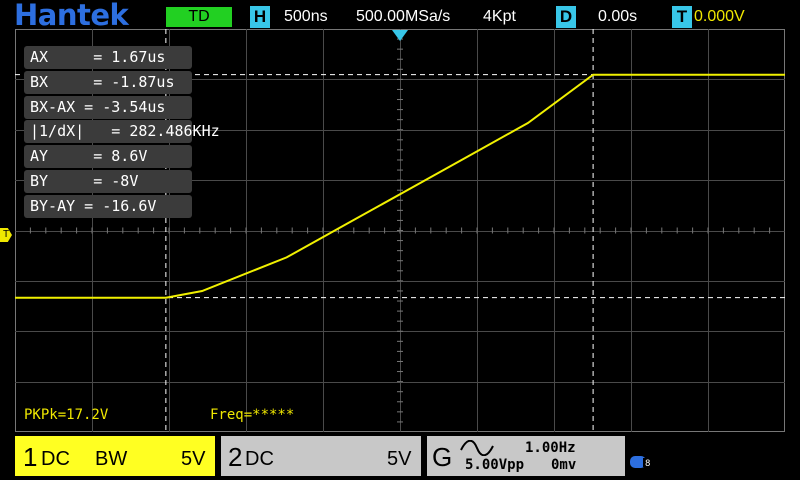 Image resolution: width=800 pixels, height=480 pixels. I want to click on trigger-position-marker-icon, so click(400, 36).